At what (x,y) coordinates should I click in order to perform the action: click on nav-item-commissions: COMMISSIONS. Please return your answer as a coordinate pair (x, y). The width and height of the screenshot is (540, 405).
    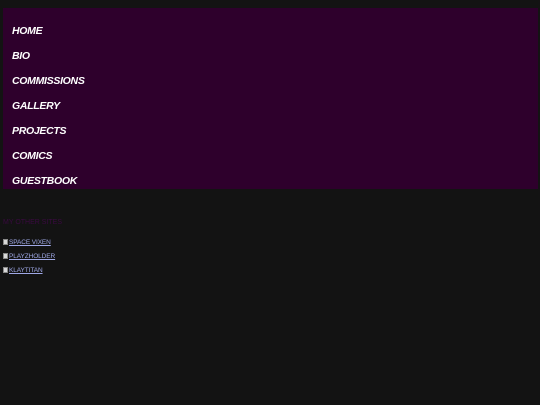
    Looking at the image, I should click on (48, 81).